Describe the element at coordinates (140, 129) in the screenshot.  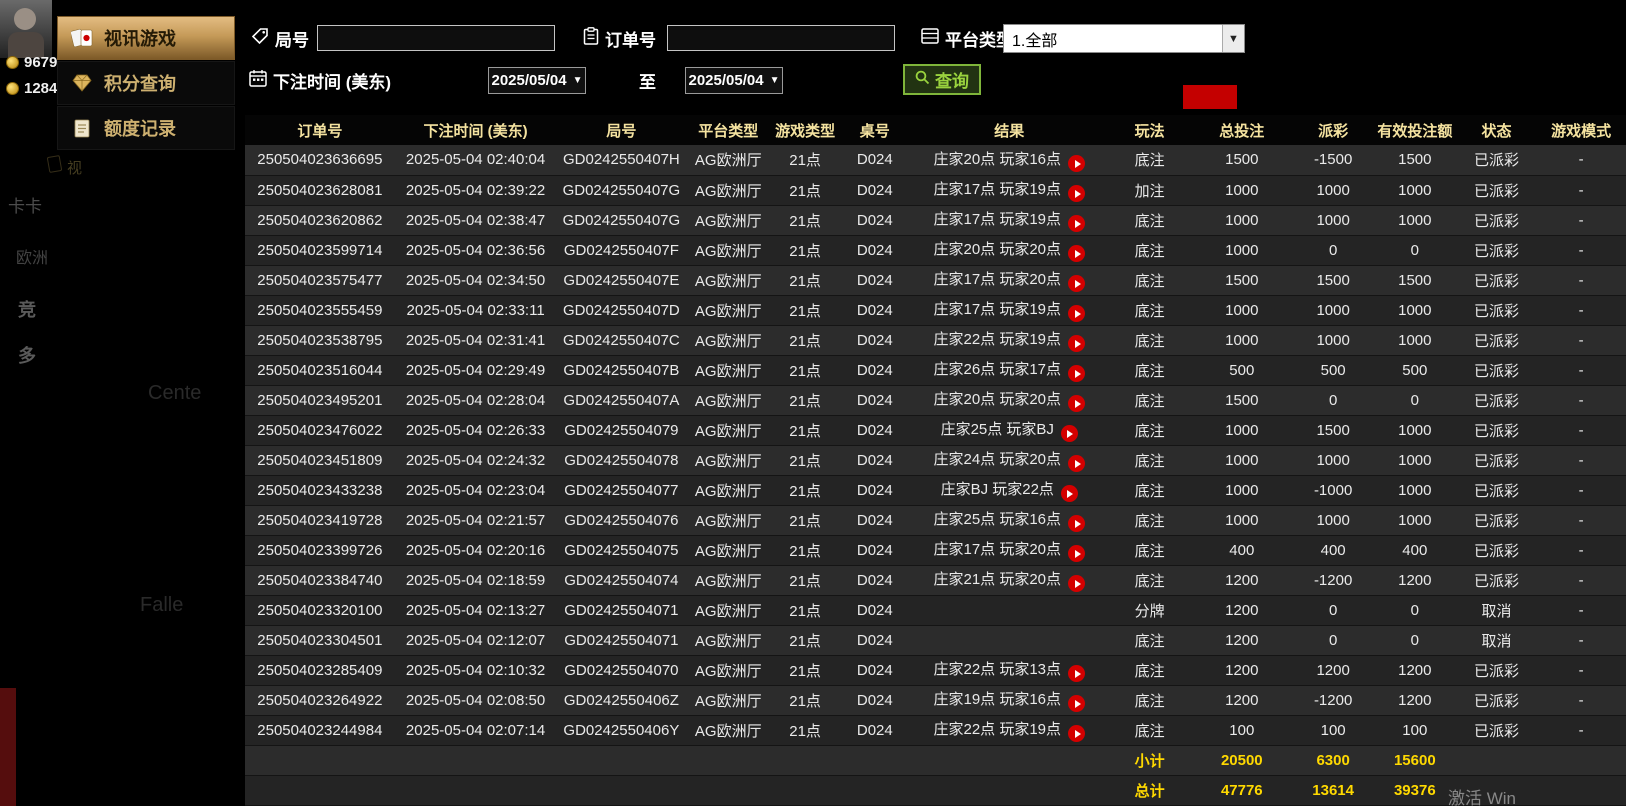
I see `sidebar-item-label: 额度记录` at that location.